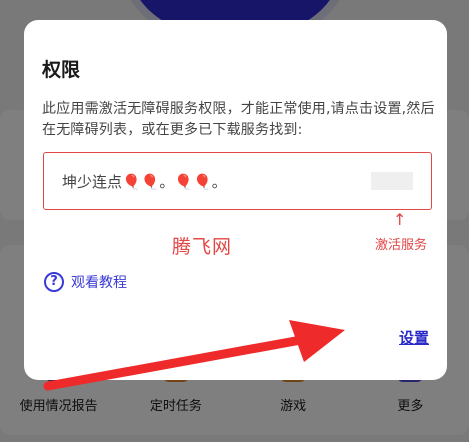  What do you see at coordinates (144, 182) in the screenshot?
I see `service-name: 坤少连点🎈🎈。🎈🎈。` at bounding box center [144, 182].